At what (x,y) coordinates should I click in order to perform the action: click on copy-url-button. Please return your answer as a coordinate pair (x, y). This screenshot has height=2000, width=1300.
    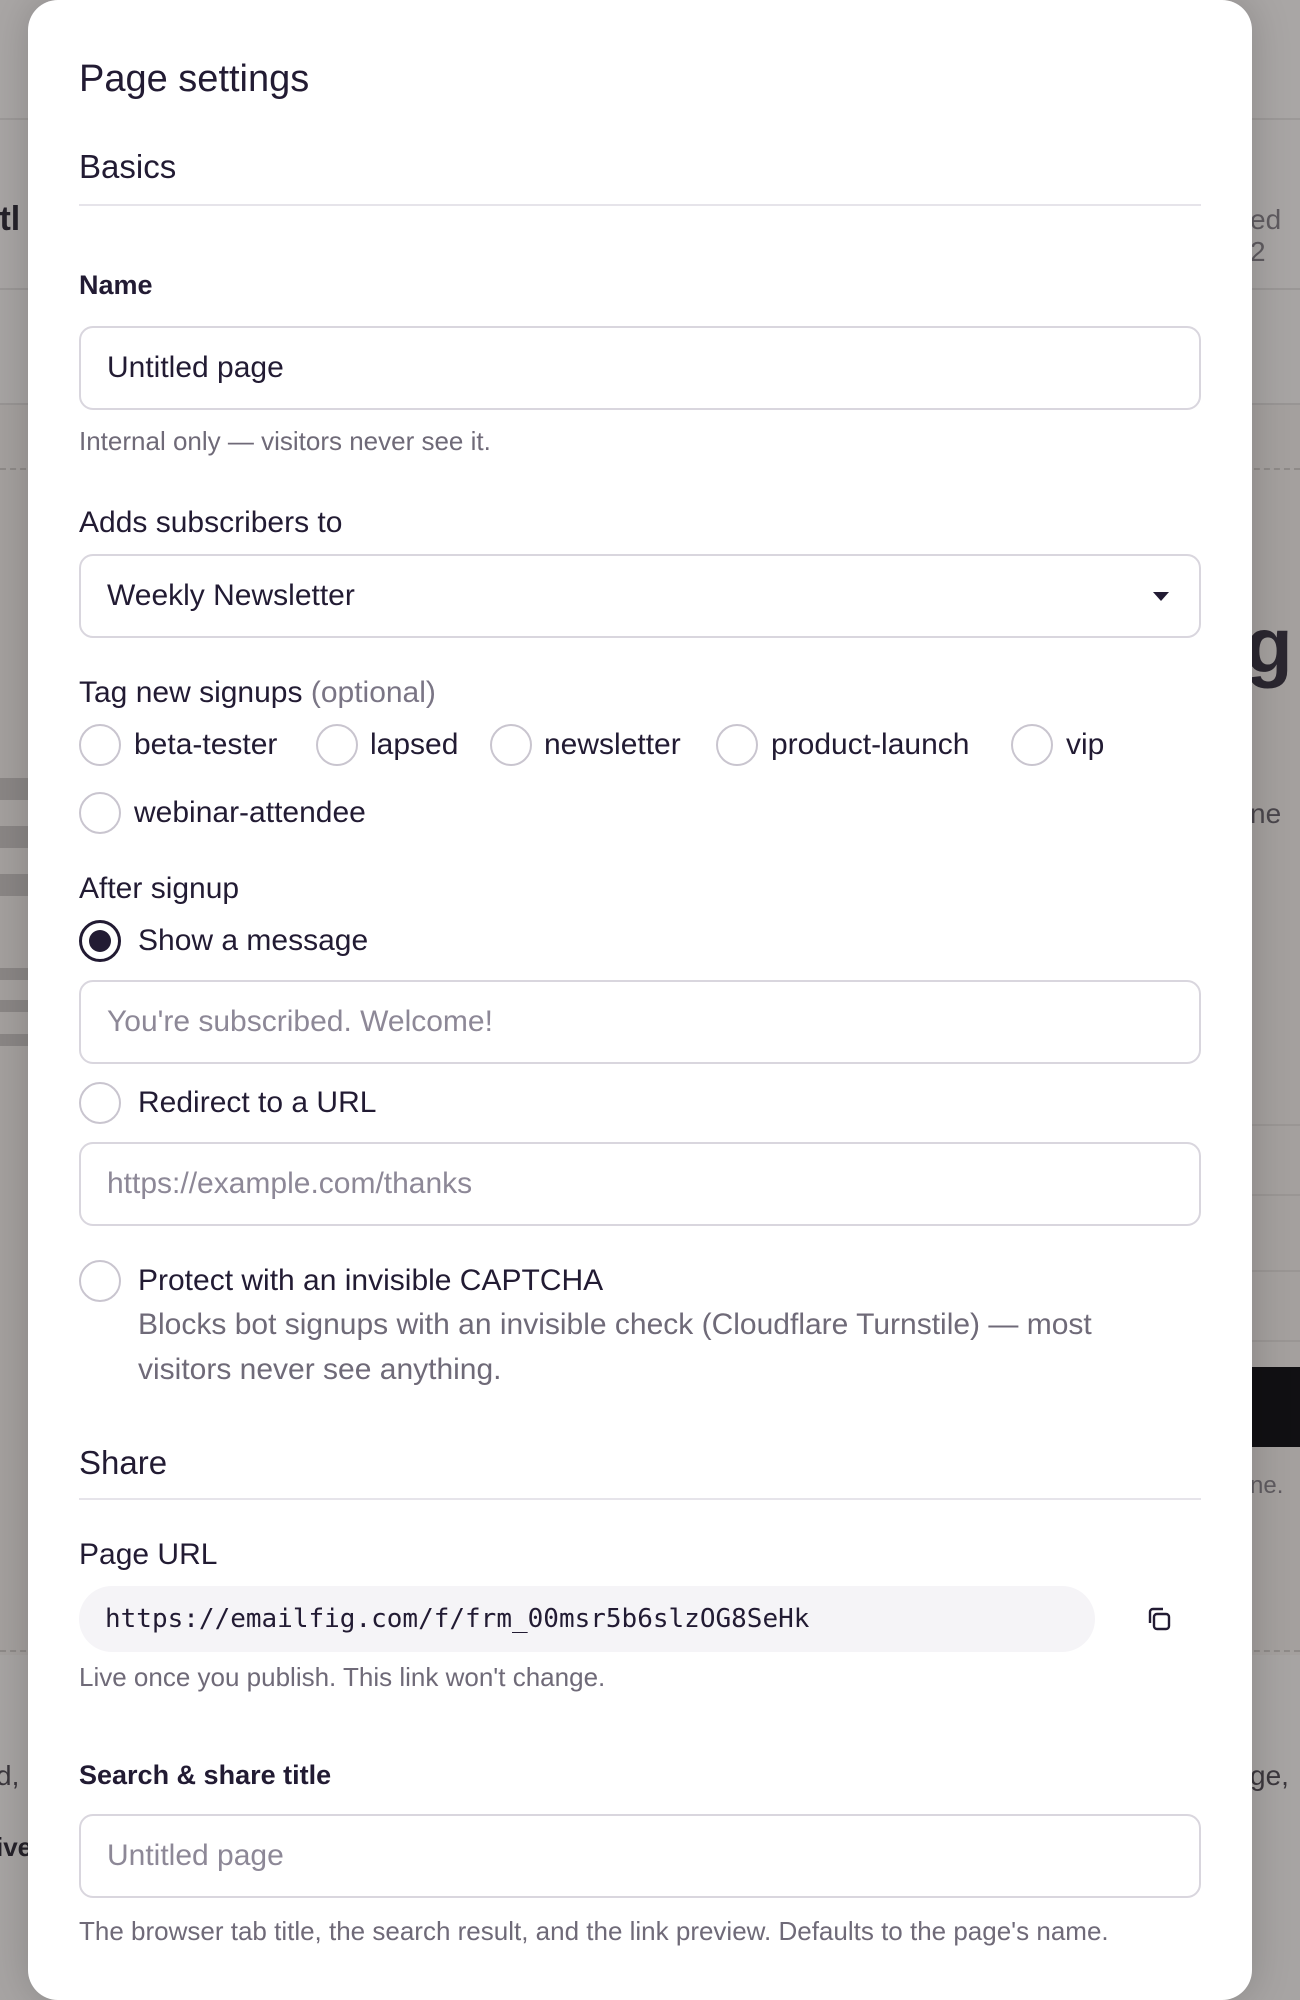
    Looking at the image, I should click on (1159, 1619).